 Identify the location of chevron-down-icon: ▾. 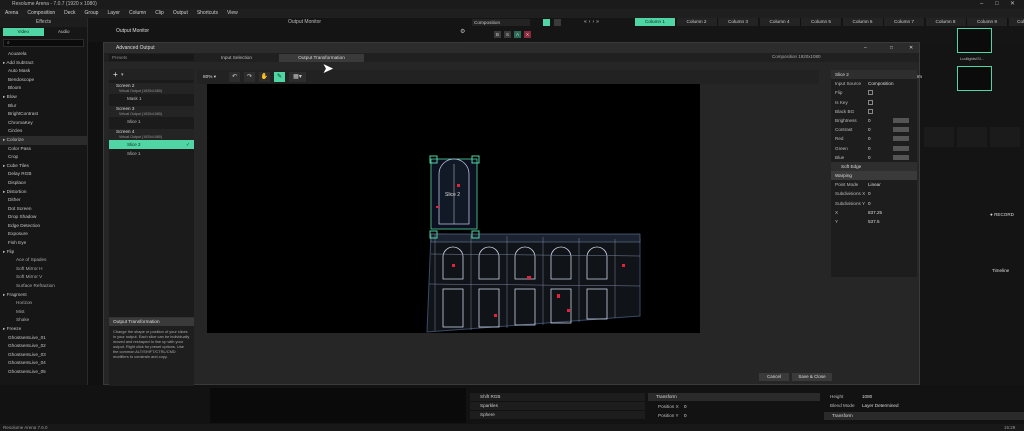
(122, 75).